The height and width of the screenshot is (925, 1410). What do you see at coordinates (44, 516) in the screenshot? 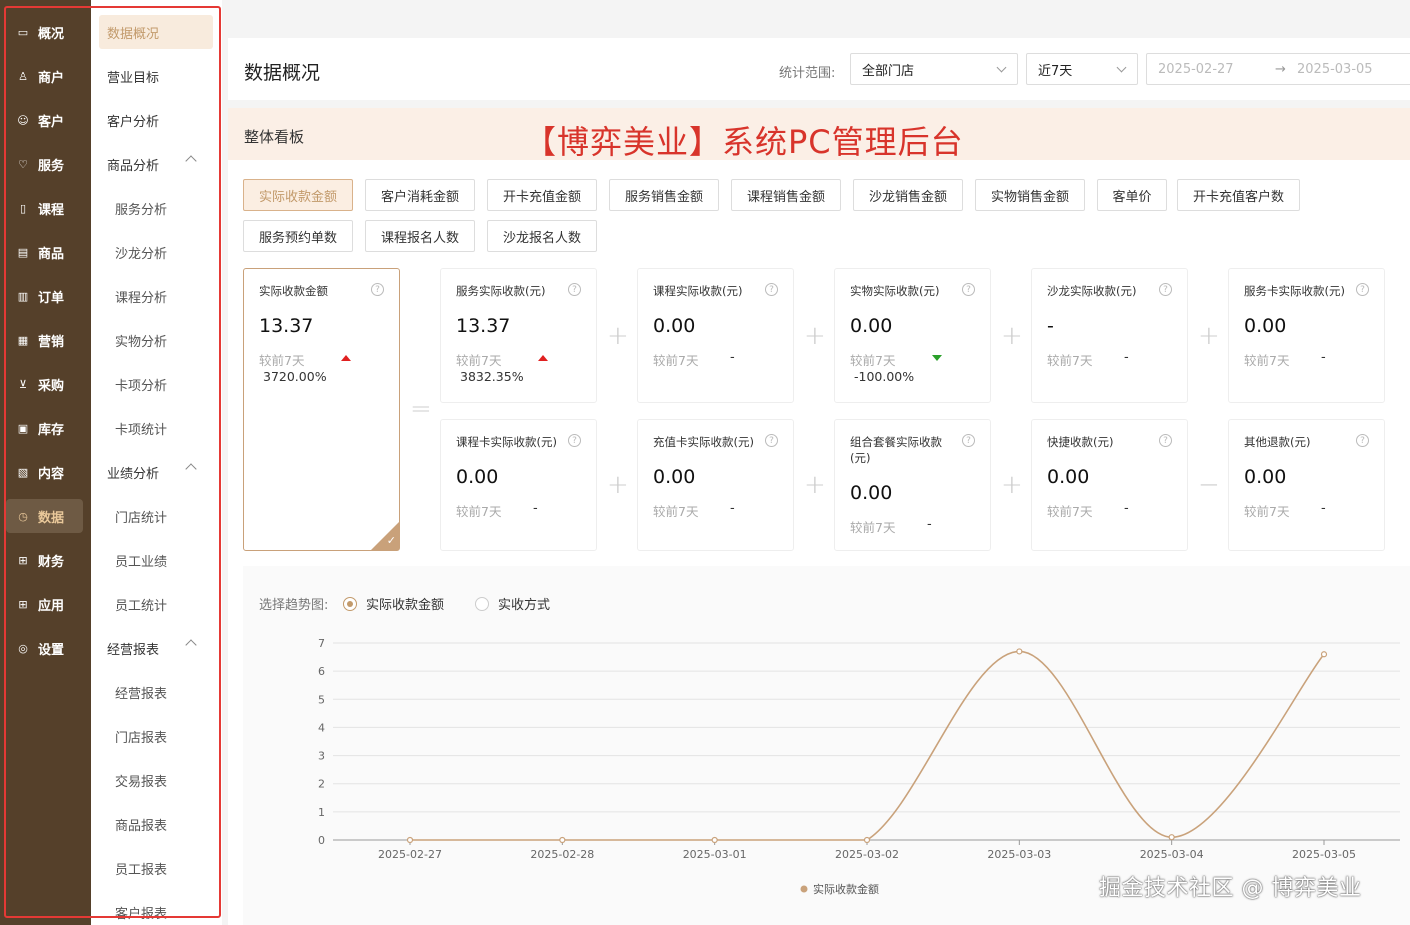
I see `sidebar-item-11: ◷ 数据` at bounding box center [44, 516].